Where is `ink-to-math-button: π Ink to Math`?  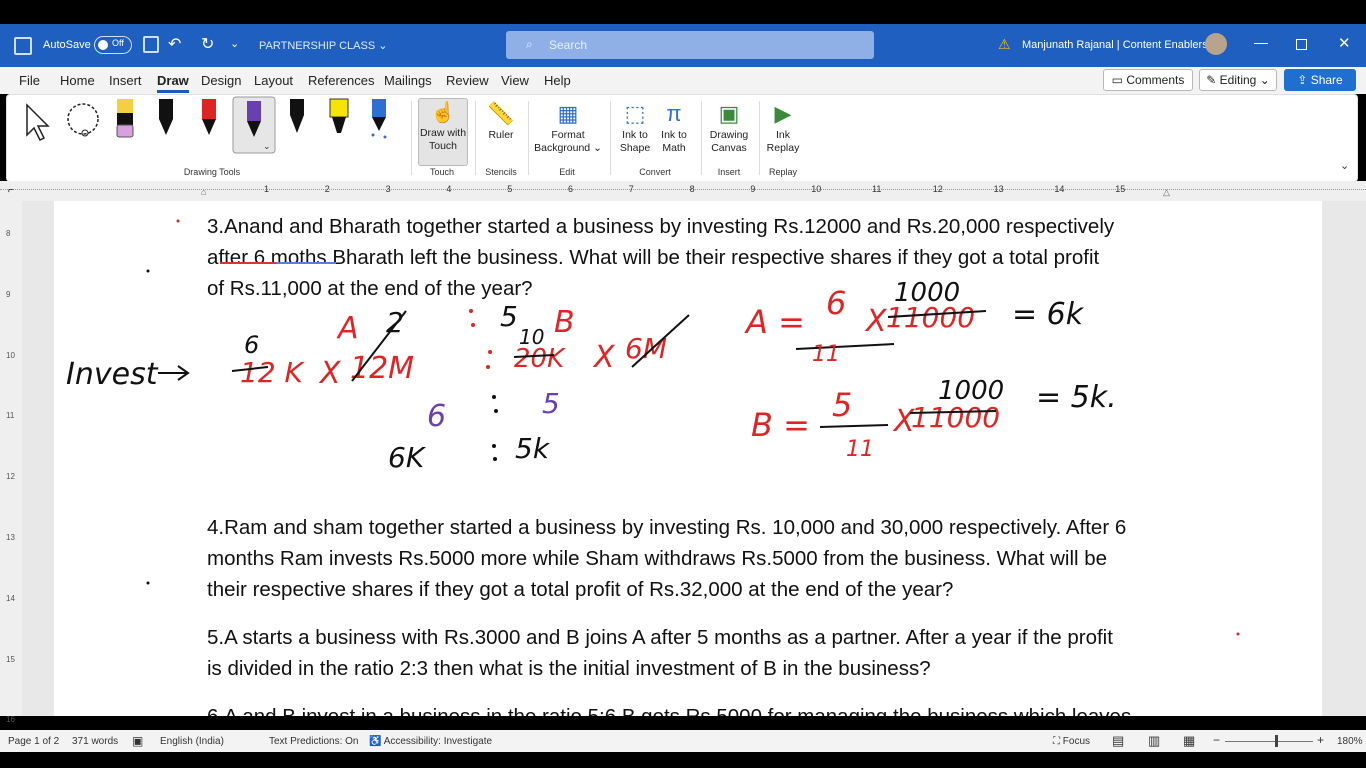
ink-to-math-button: π Ink to Math is located at coordinates (674, 127).